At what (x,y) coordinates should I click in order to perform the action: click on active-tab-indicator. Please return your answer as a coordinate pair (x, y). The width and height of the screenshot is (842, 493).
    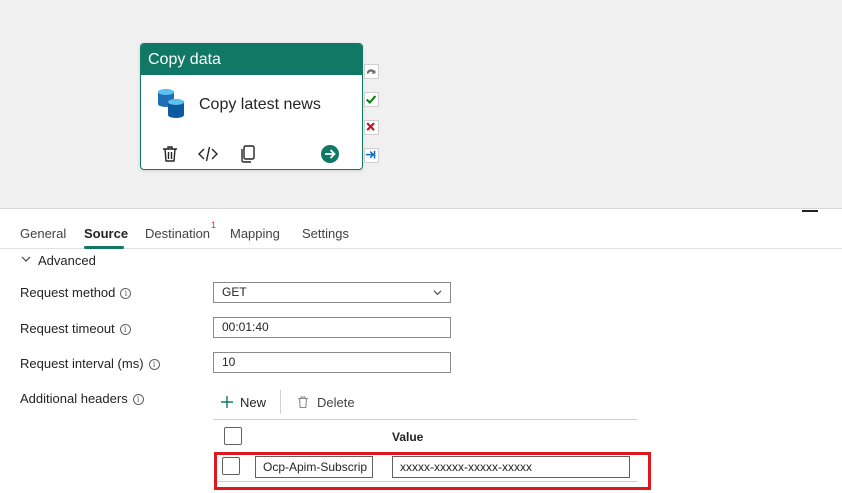
    Looking at the image, I should click on (104, 247).